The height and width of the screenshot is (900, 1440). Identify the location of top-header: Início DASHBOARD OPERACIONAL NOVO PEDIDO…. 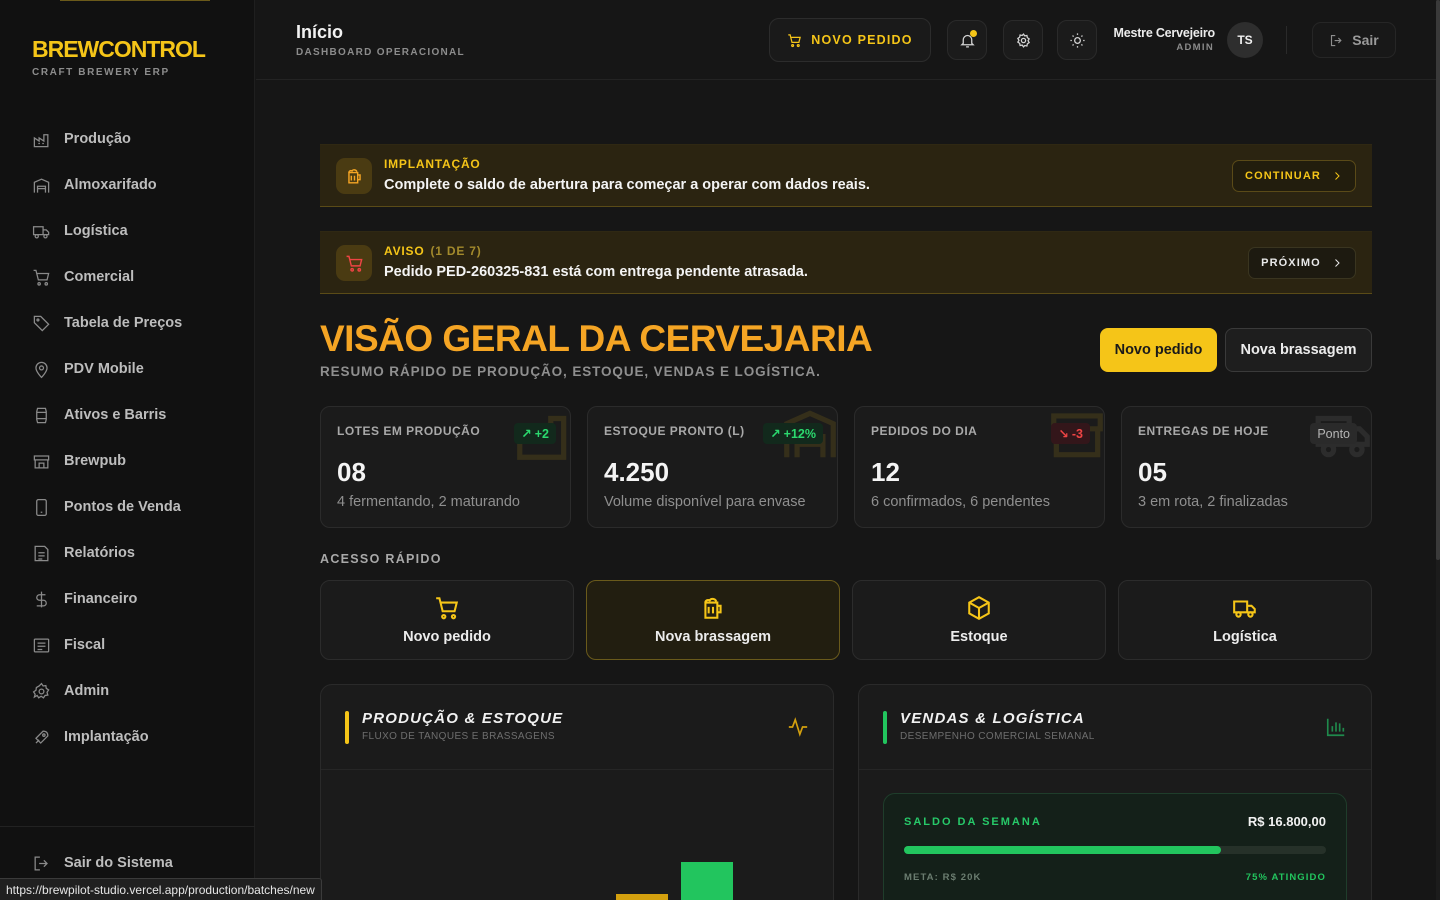
(848, 40).